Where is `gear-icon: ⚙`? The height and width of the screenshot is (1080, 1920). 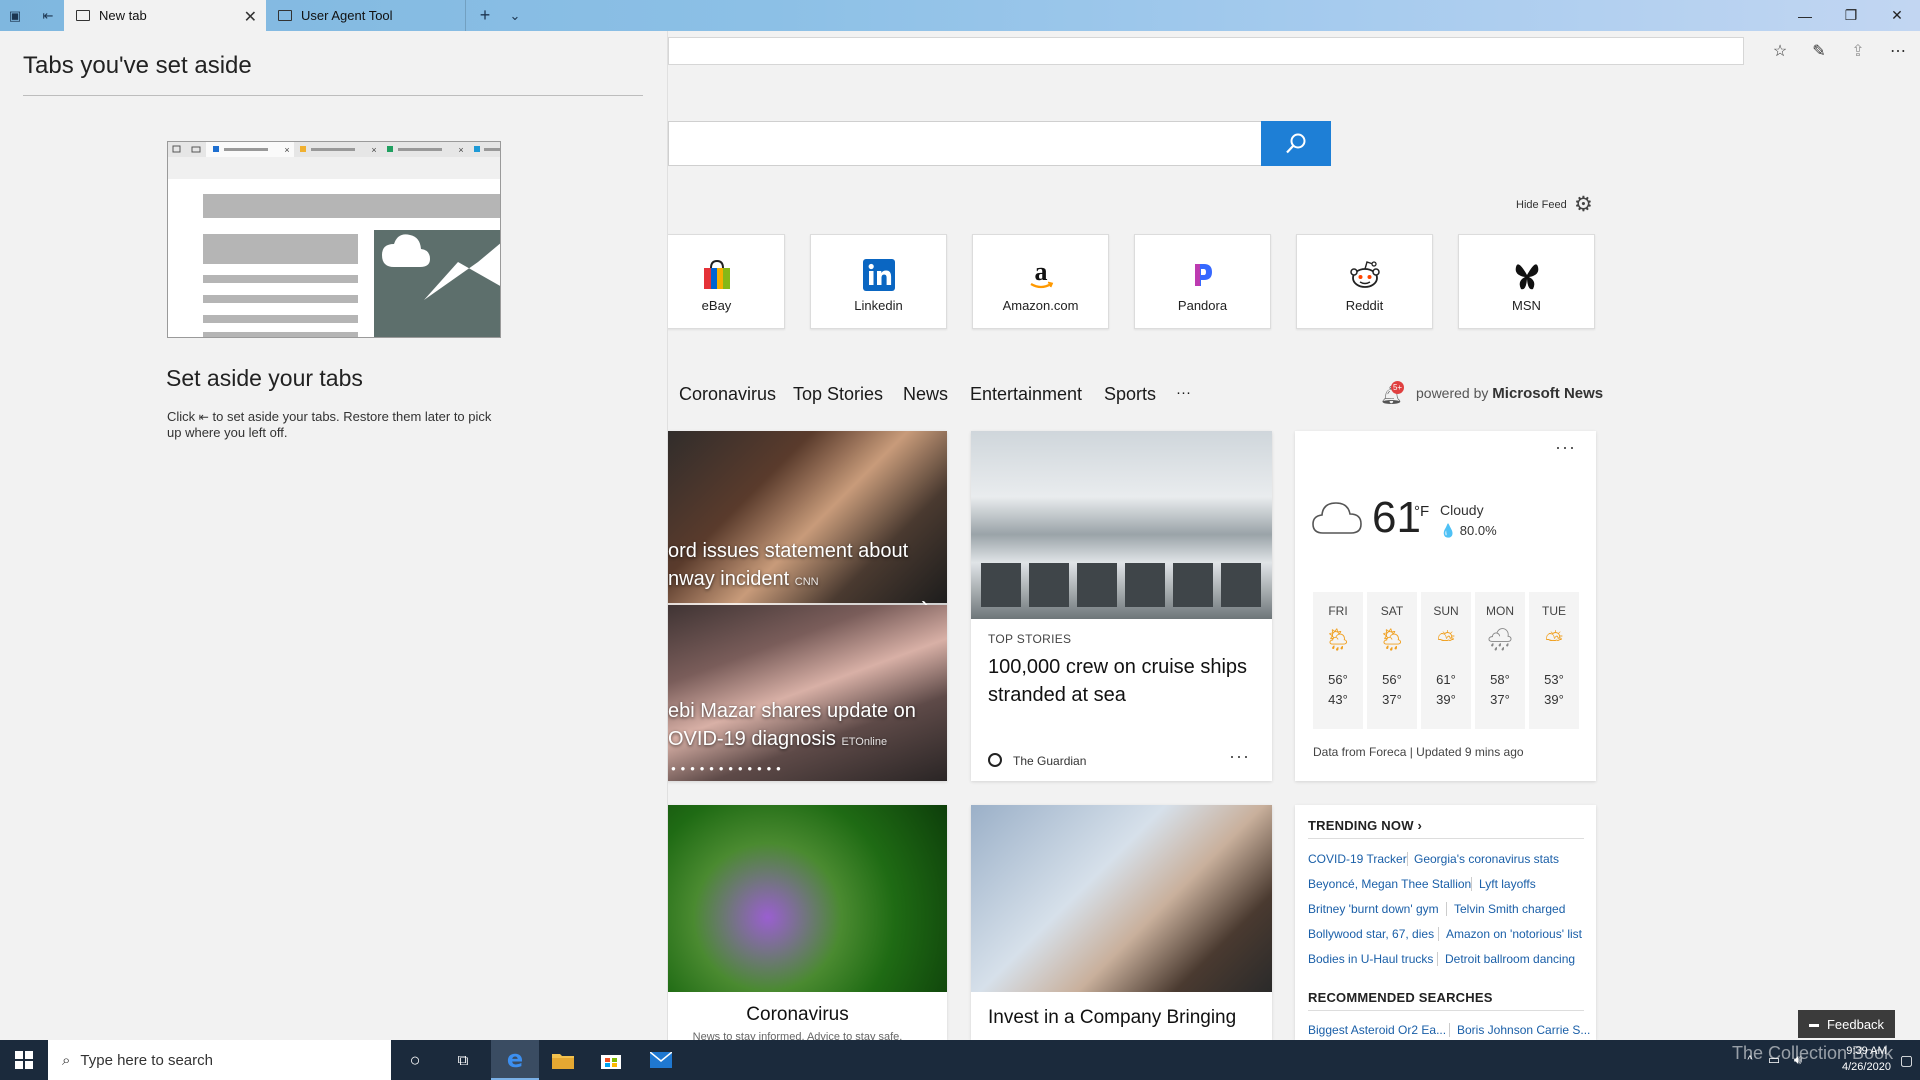
gear-icon: ⚙ is located at coordinates (1583, 205).